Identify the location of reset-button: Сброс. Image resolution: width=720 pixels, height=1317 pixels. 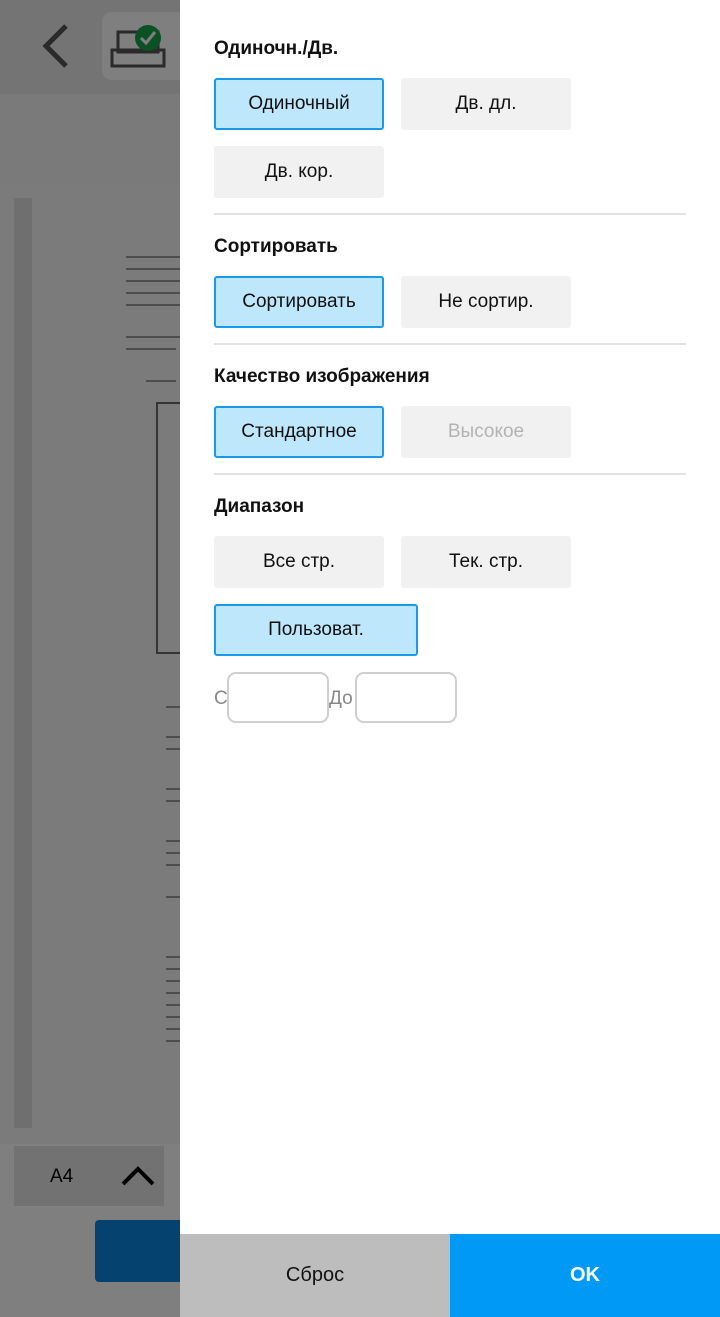
(315, 1275).